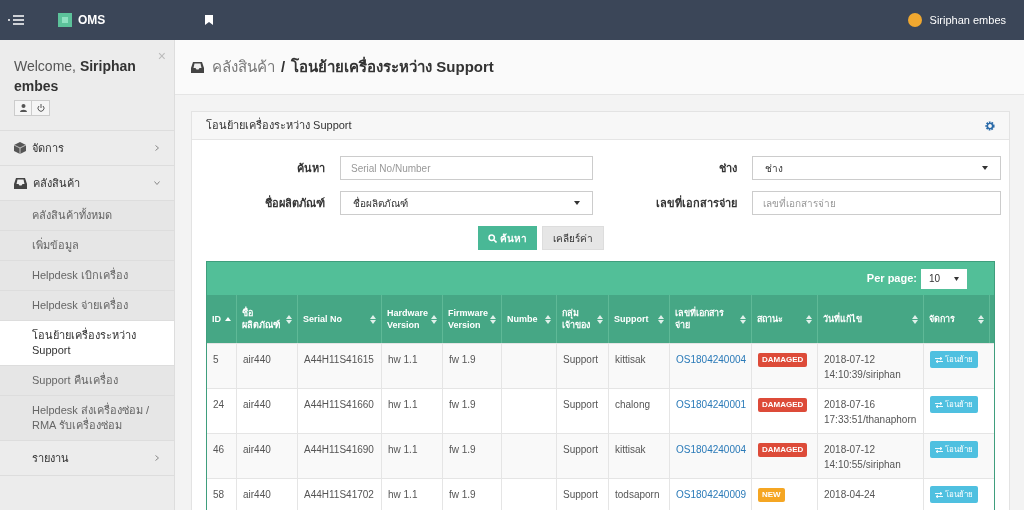 This screenshot has width=1024, height=510. Describe the element at coordinates (216, 359) in the screenshot. I see `table-cell: 5` at that location.